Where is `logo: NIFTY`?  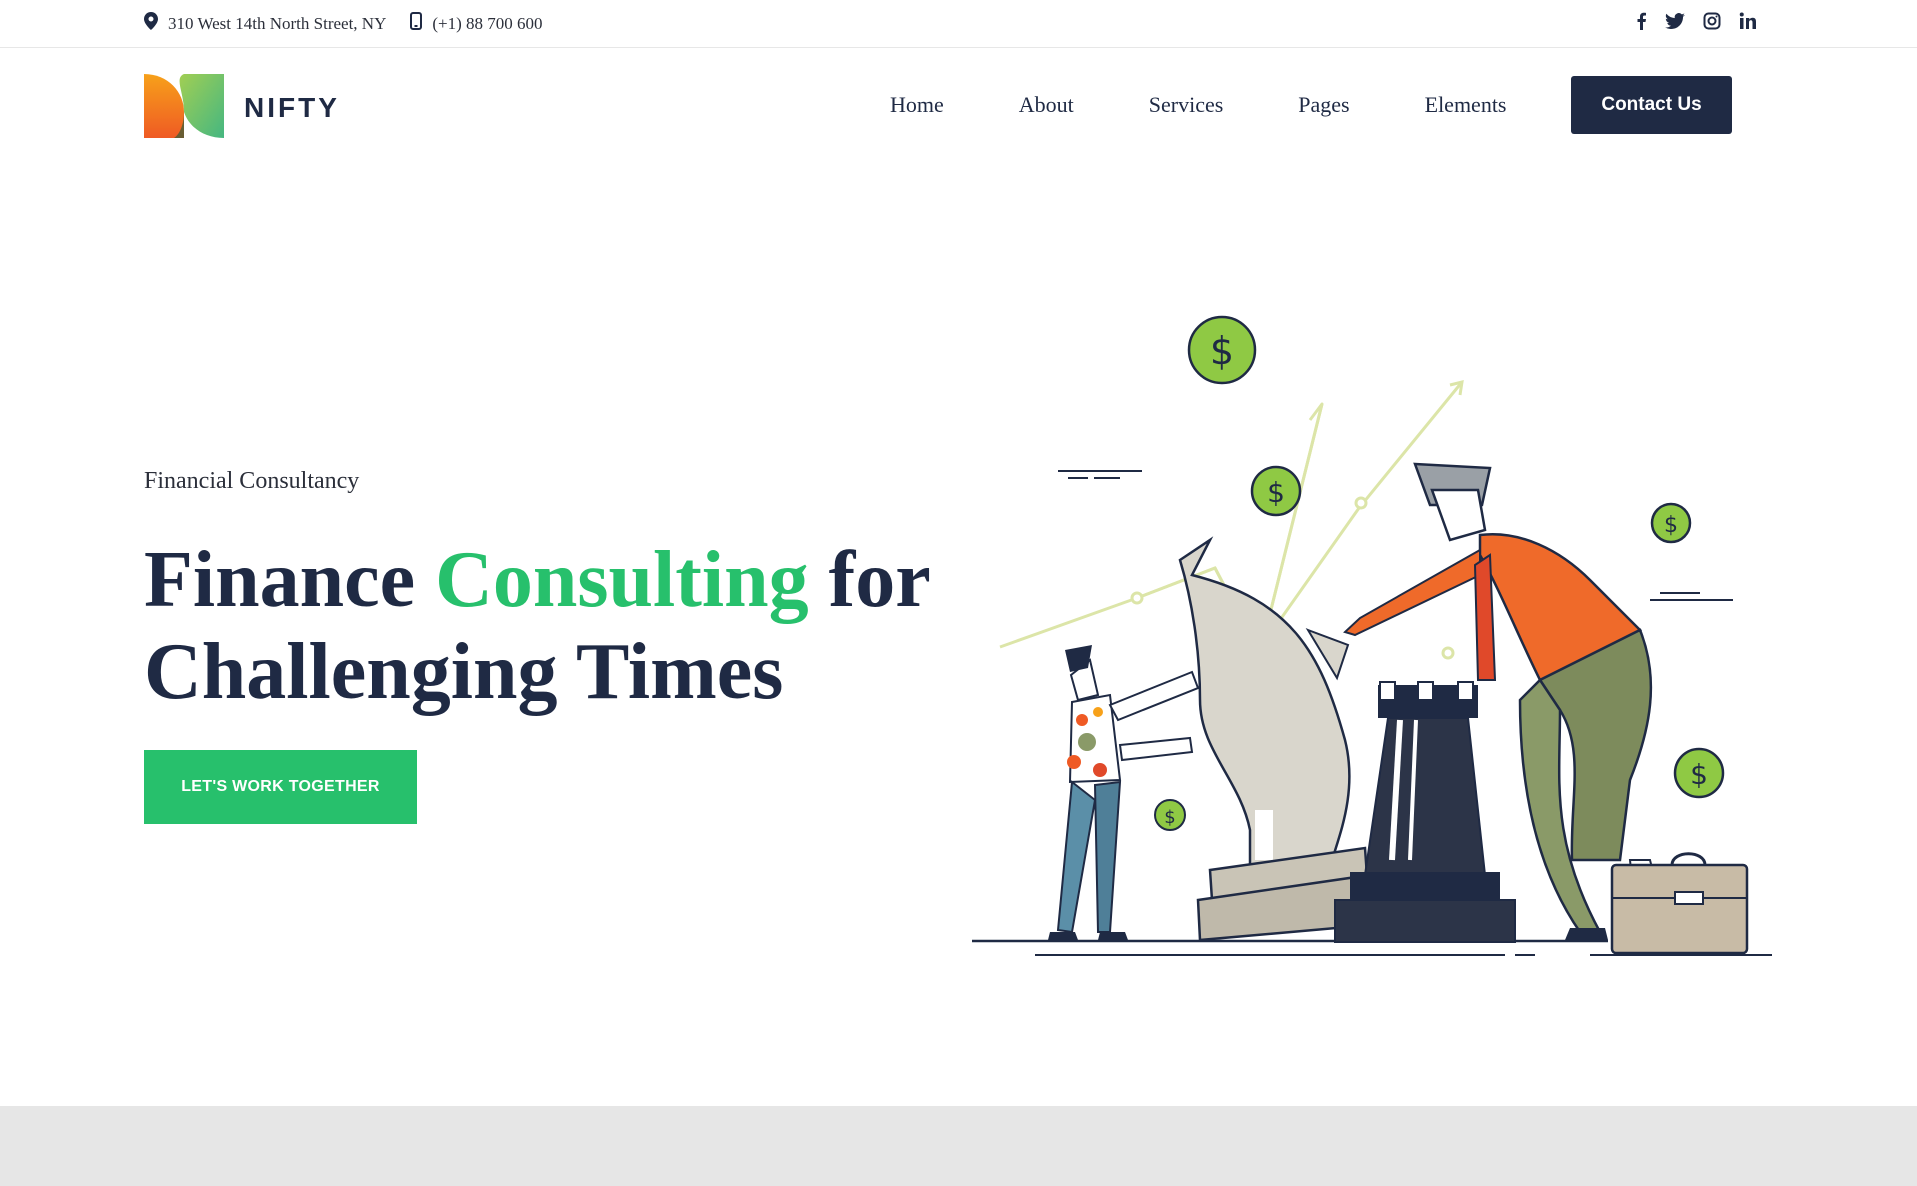
logo: NIFTY is located at coordinates (242, 107).